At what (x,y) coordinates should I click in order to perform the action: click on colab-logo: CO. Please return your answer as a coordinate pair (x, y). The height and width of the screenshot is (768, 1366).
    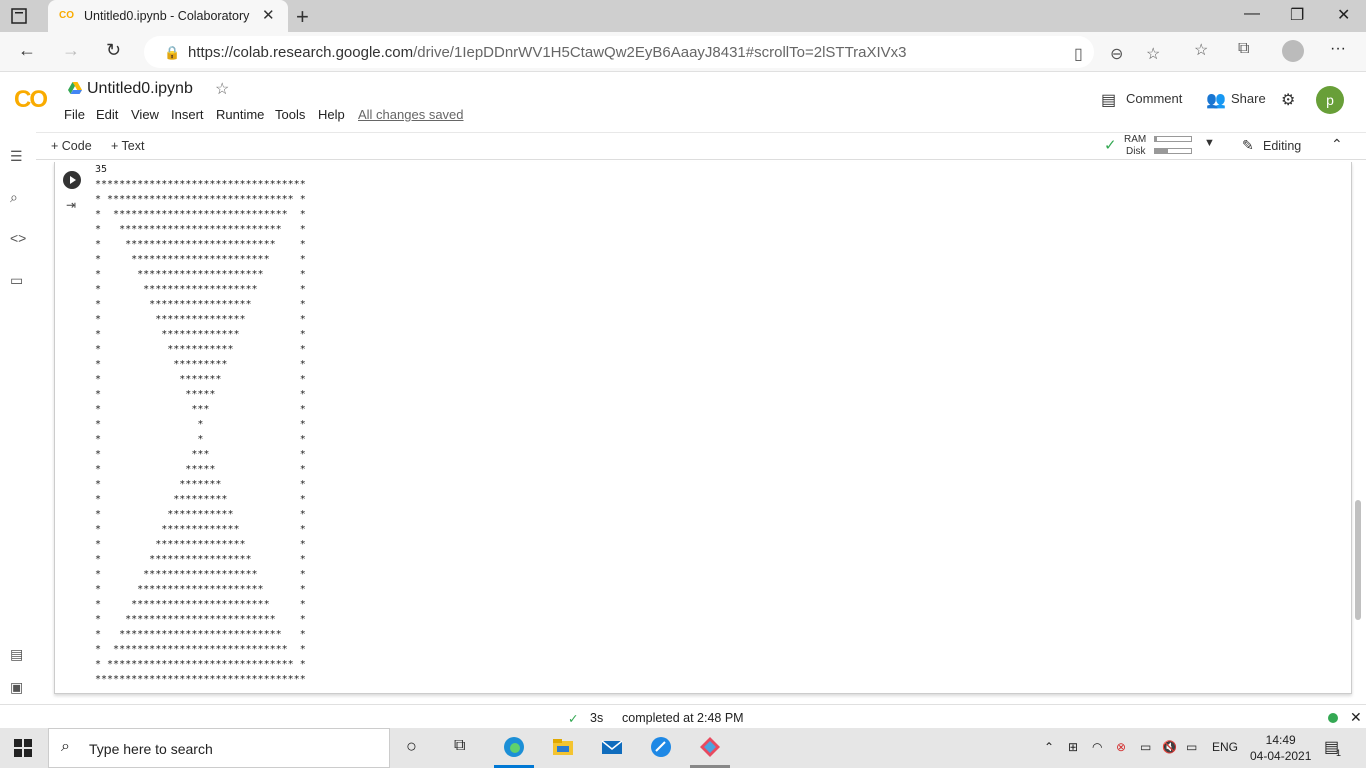
    Looking at the image, I should click on (31, 100).